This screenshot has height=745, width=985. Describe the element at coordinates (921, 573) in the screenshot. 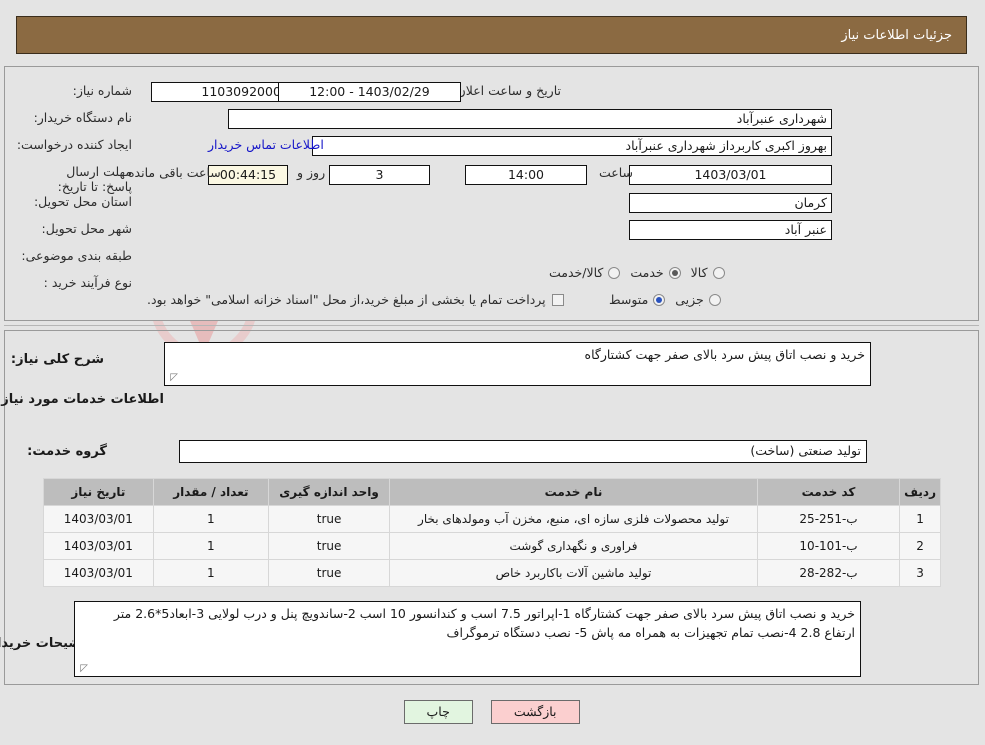

I see `cell-row: 3` at that location.